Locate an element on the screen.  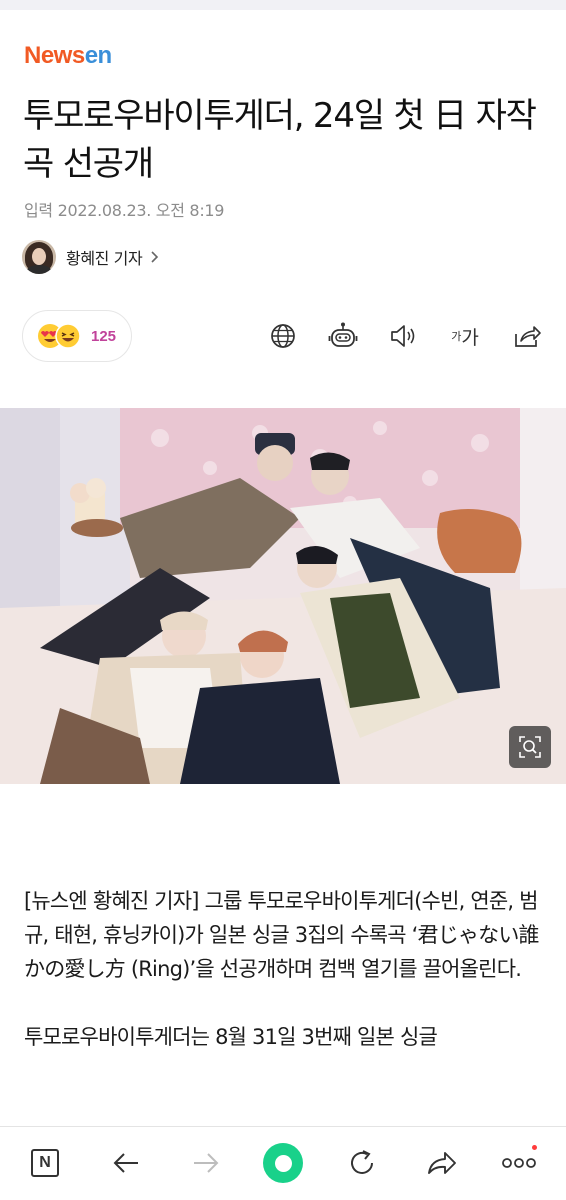
share-button is located at coordinates (527, 336).